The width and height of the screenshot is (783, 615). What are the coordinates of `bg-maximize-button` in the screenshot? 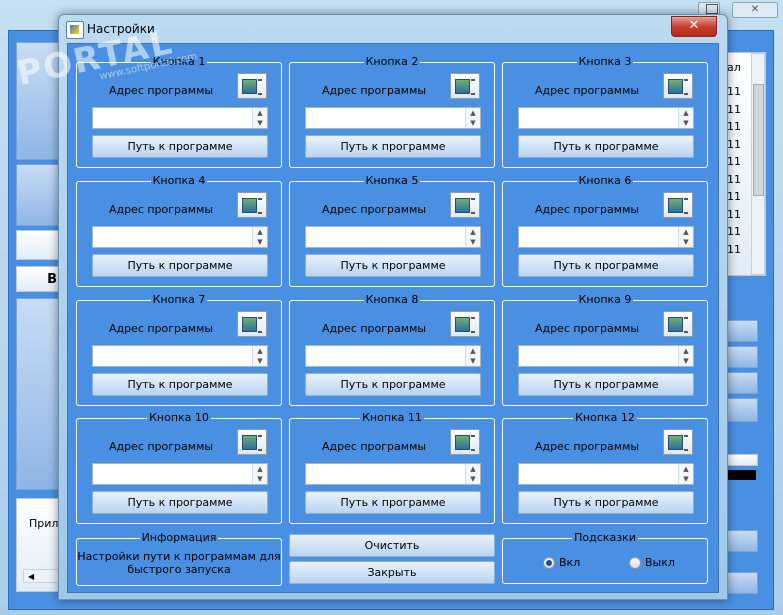 It's located at (712, 9).